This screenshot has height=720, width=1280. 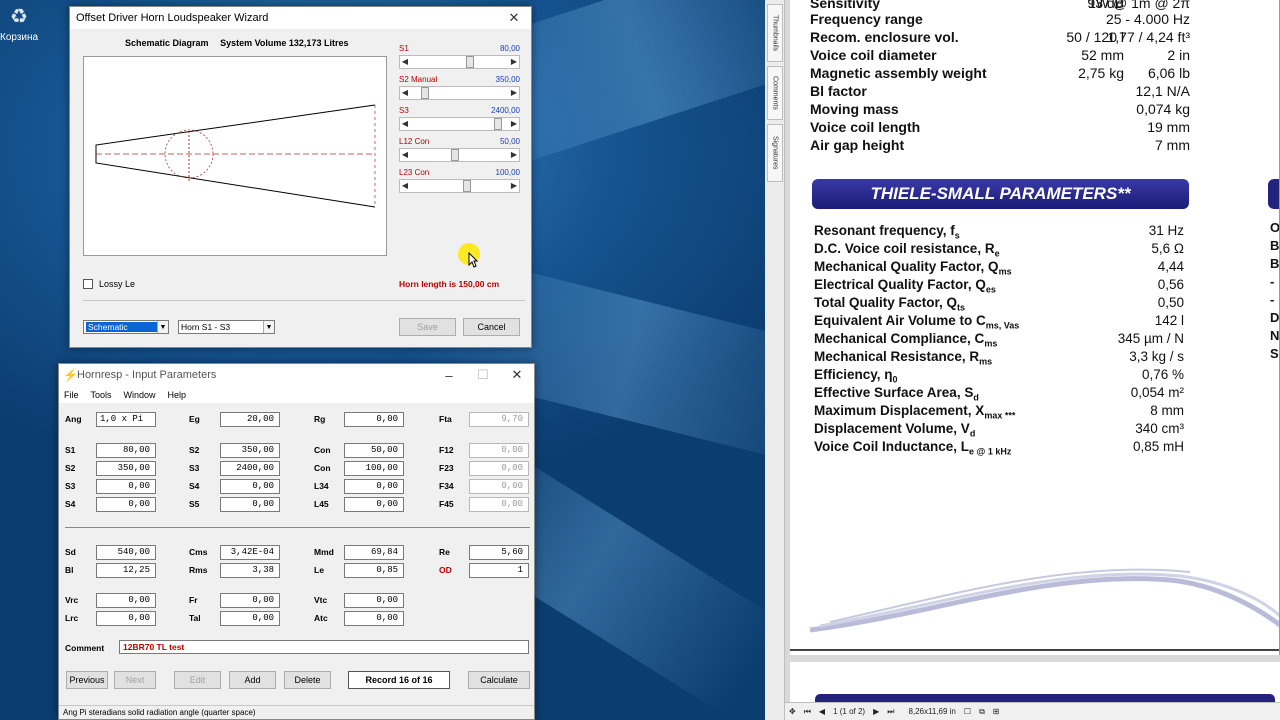 What do you see at coordinates (296, 375) in the screenshot?
I see `hornresp-titlebar: ⚡ Hornresp - Input Parameters – ☐ ✕` at bounding box center [296, 375].